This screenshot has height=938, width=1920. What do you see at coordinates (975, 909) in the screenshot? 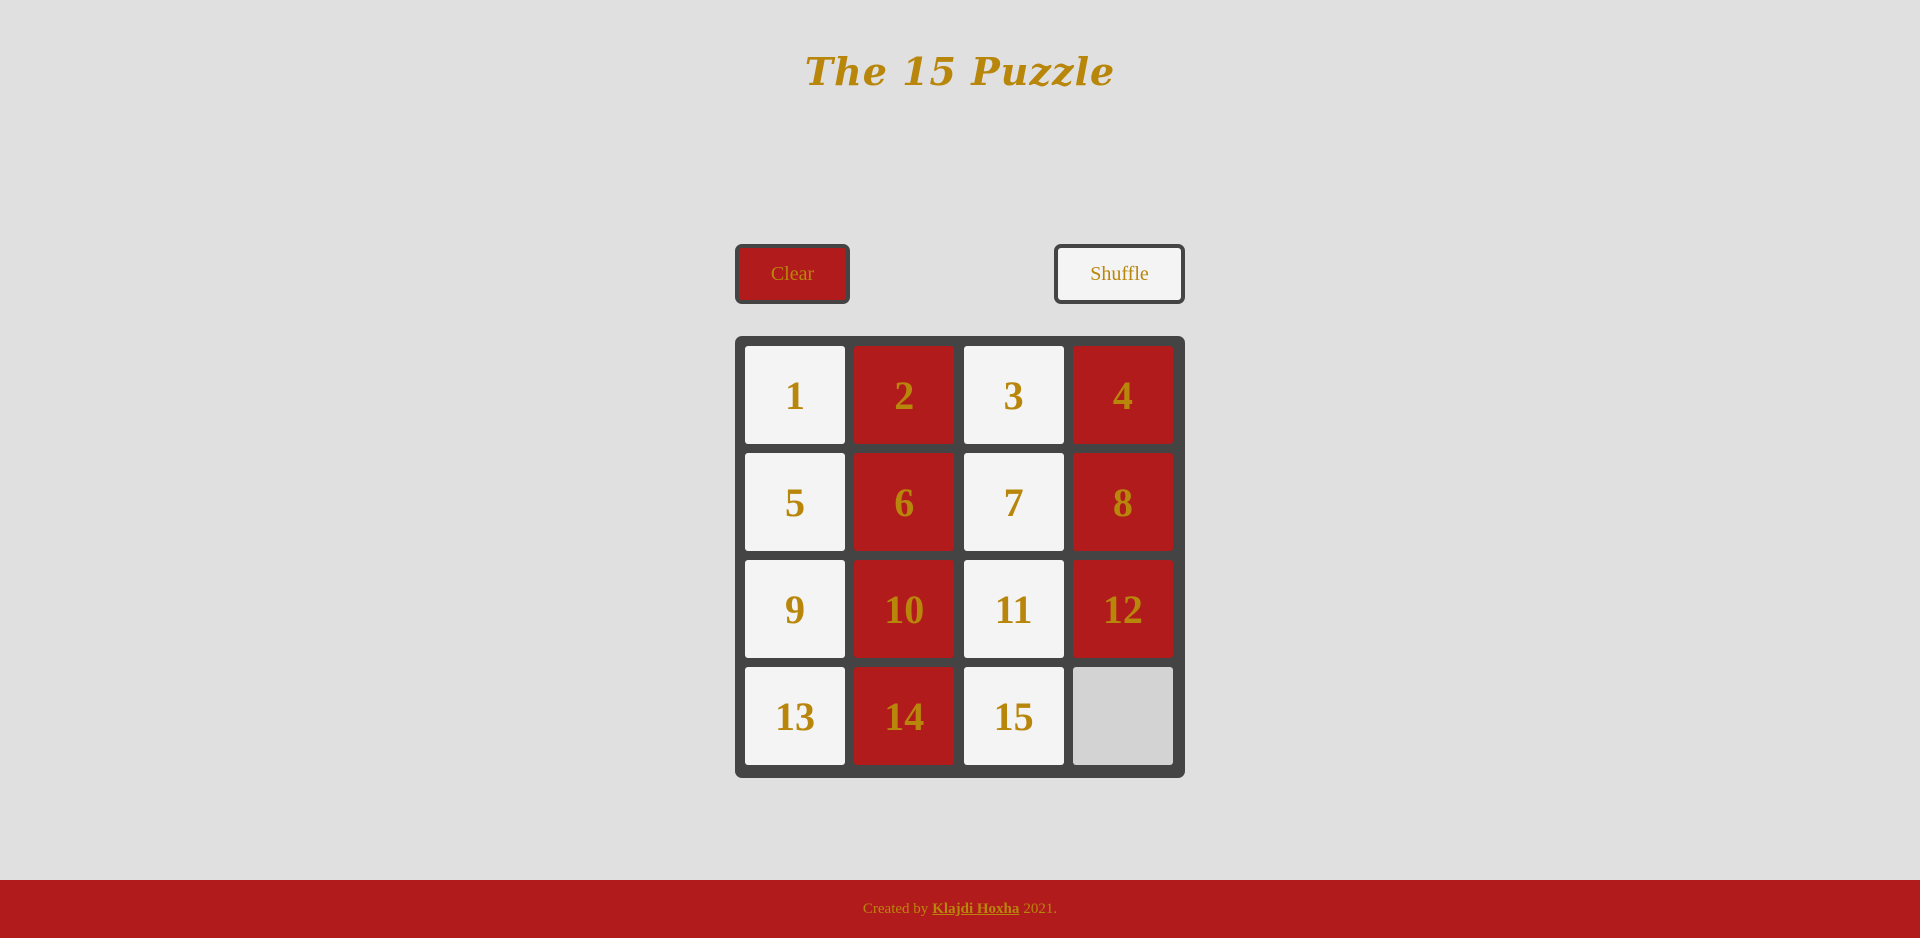
I see `author-link: Klajdi Hoxha` at bounding box center [975, 909].